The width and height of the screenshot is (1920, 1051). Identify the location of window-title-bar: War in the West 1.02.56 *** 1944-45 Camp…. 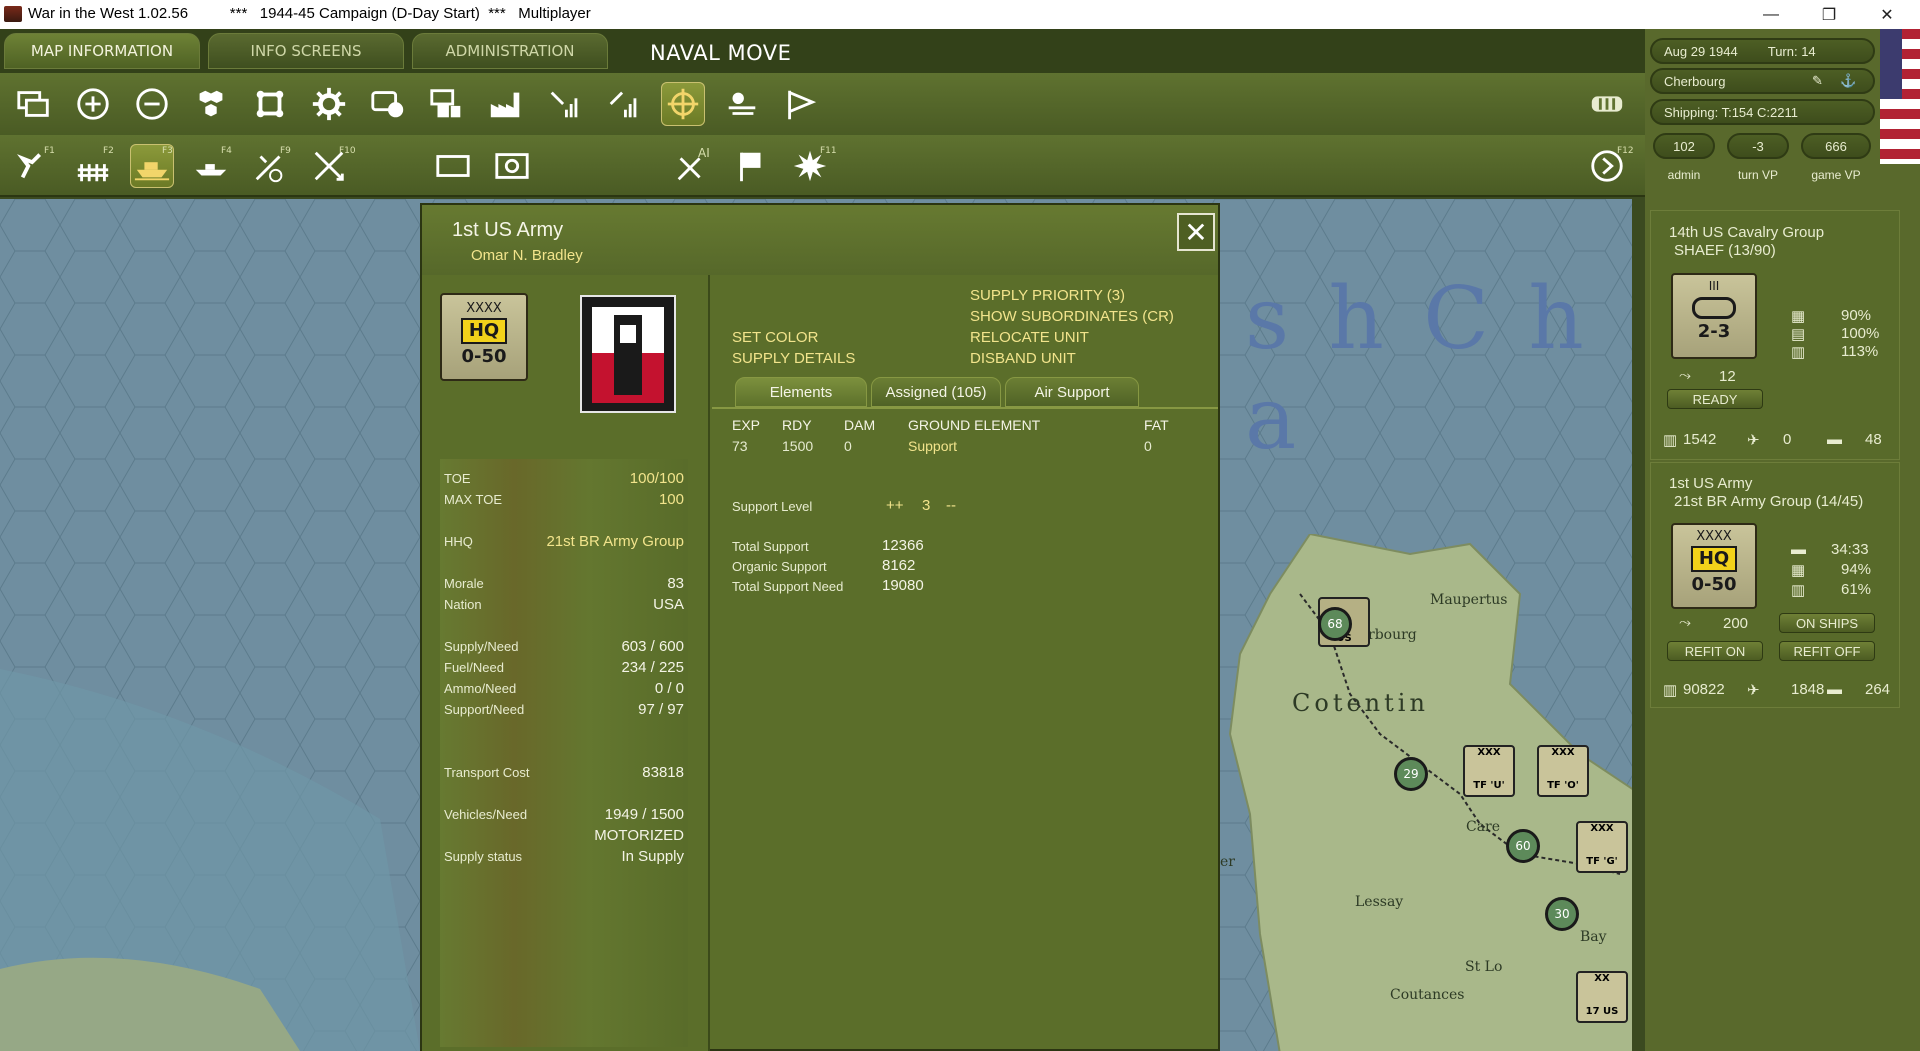
(960, 14).